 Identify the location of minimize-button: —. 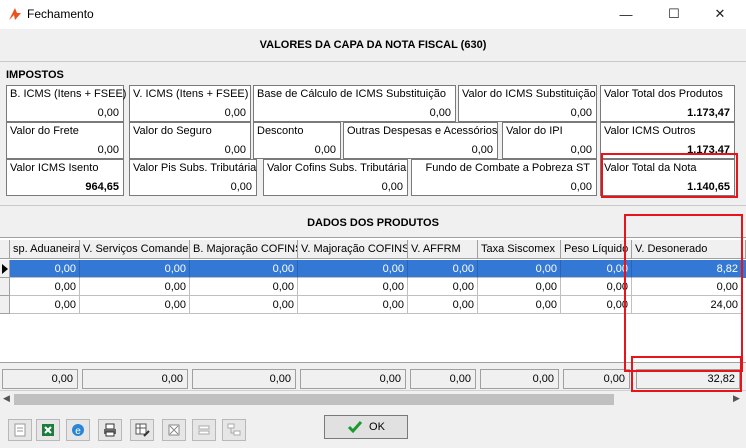
(626, 14).